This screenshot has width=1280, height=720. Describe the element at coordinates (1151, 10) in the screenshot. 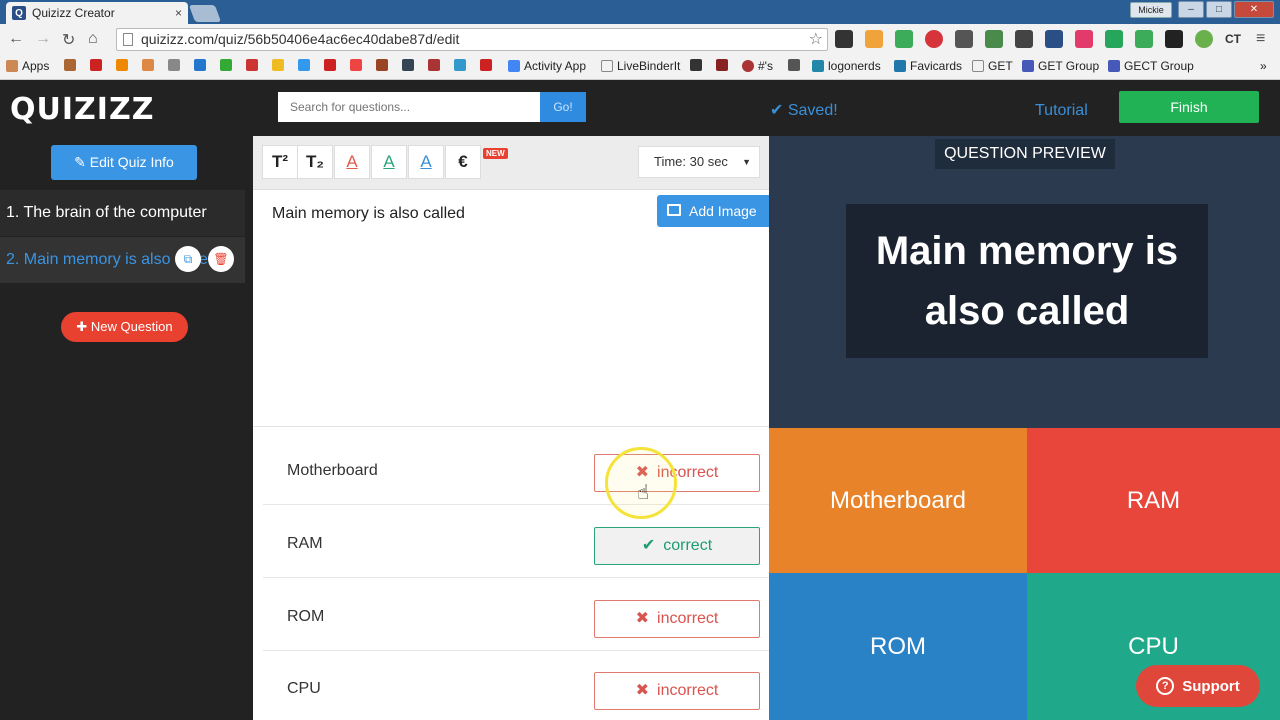

I see `profile-badge: Mickie` at that location.